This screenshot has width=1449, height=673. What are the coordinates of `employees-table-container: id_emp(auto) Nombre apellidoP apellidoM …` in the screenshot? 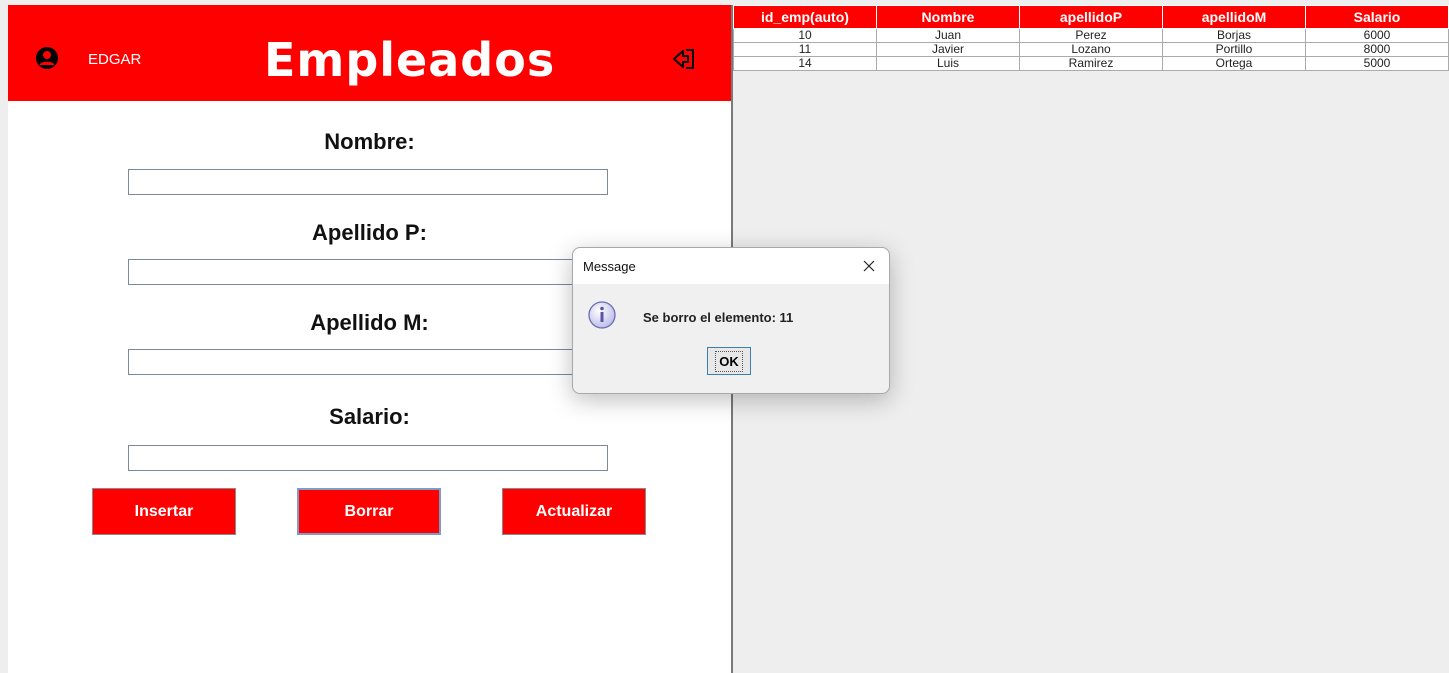 It's located at (1091, 38).